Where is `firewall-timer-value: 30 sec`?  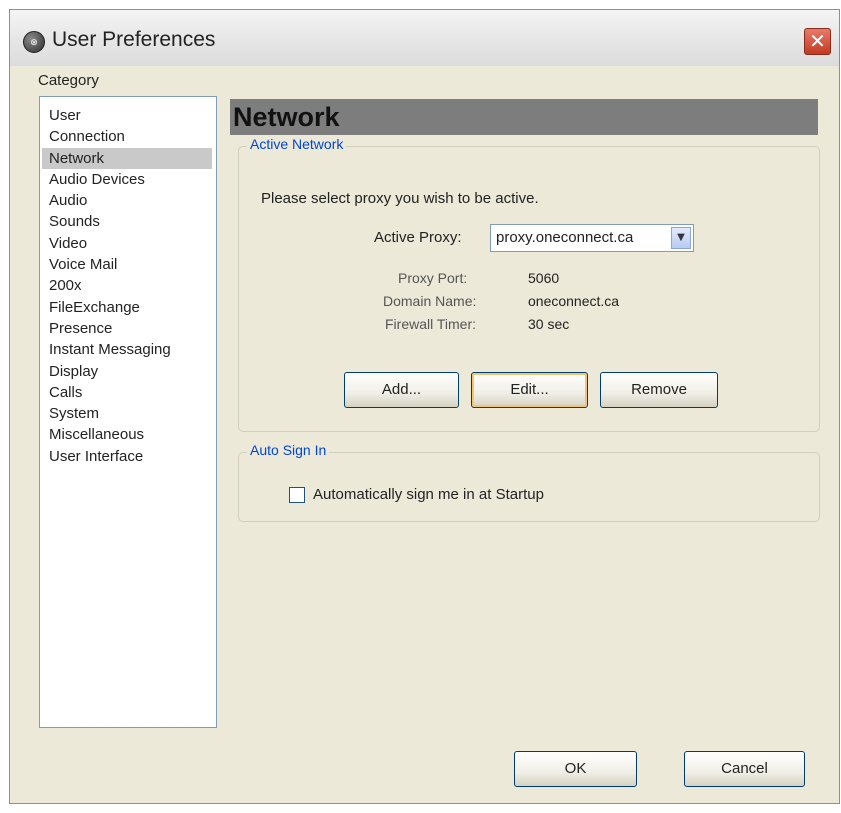 firewall-timer-value: 30 sec is located at coordinates (549, 324).